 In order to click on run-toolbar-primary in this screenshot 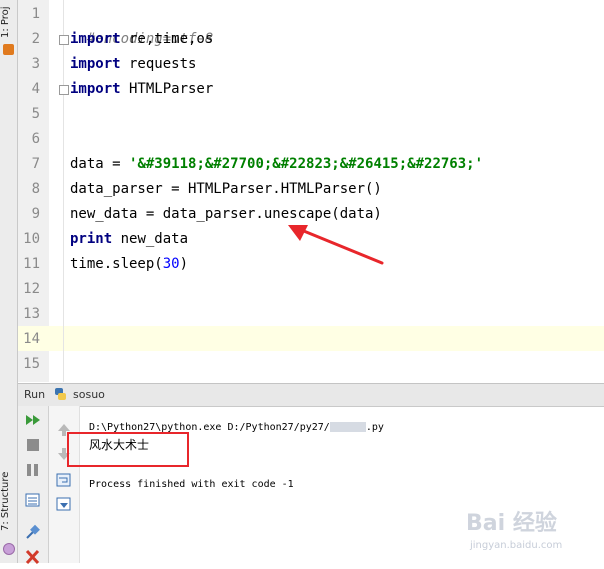, I will do `click(33, 485)`.